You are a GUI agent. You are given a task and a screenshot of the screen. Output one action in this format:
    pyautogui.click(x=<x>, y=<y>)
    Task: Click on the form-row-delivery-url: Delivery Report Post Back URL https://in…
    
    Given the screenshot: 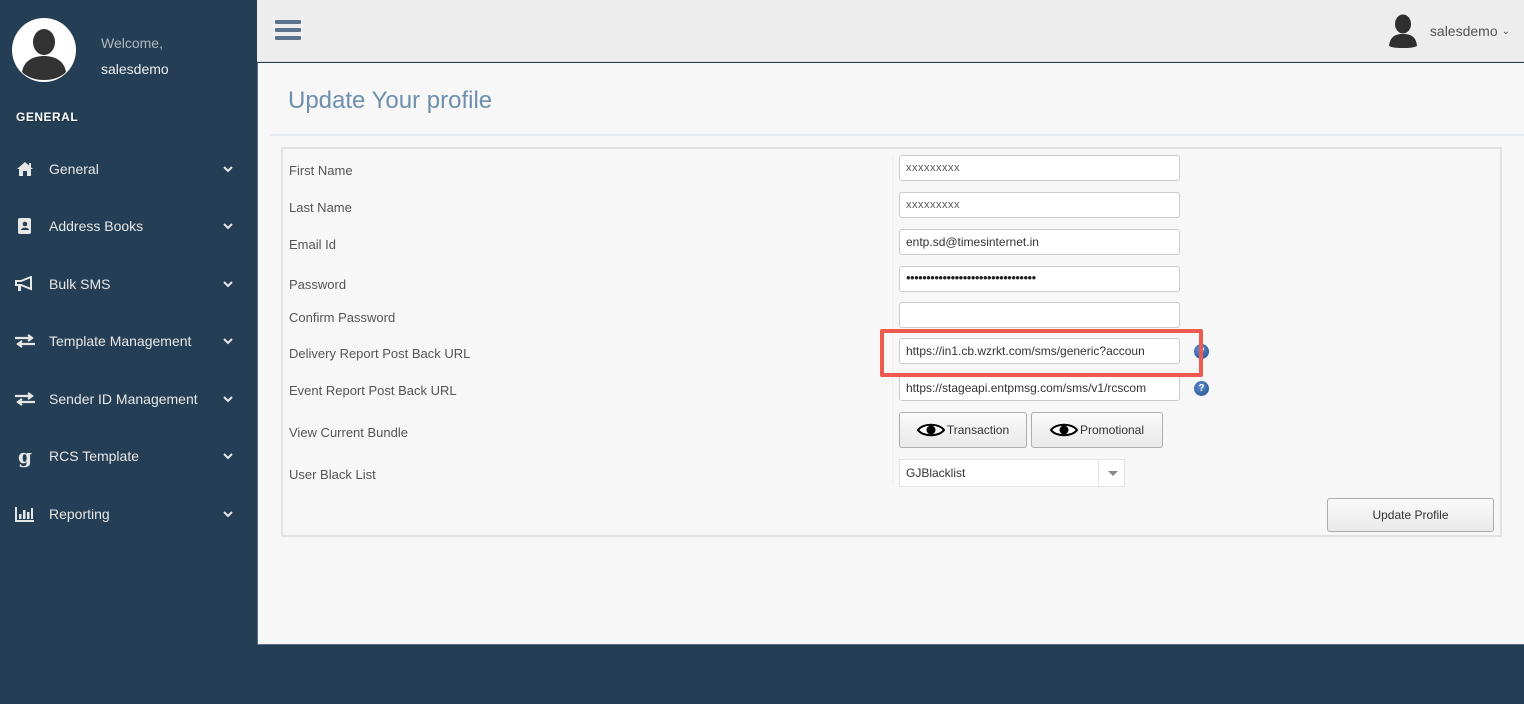 What is the action you would take?
    pyautogui.click(x=891, y=360)
    